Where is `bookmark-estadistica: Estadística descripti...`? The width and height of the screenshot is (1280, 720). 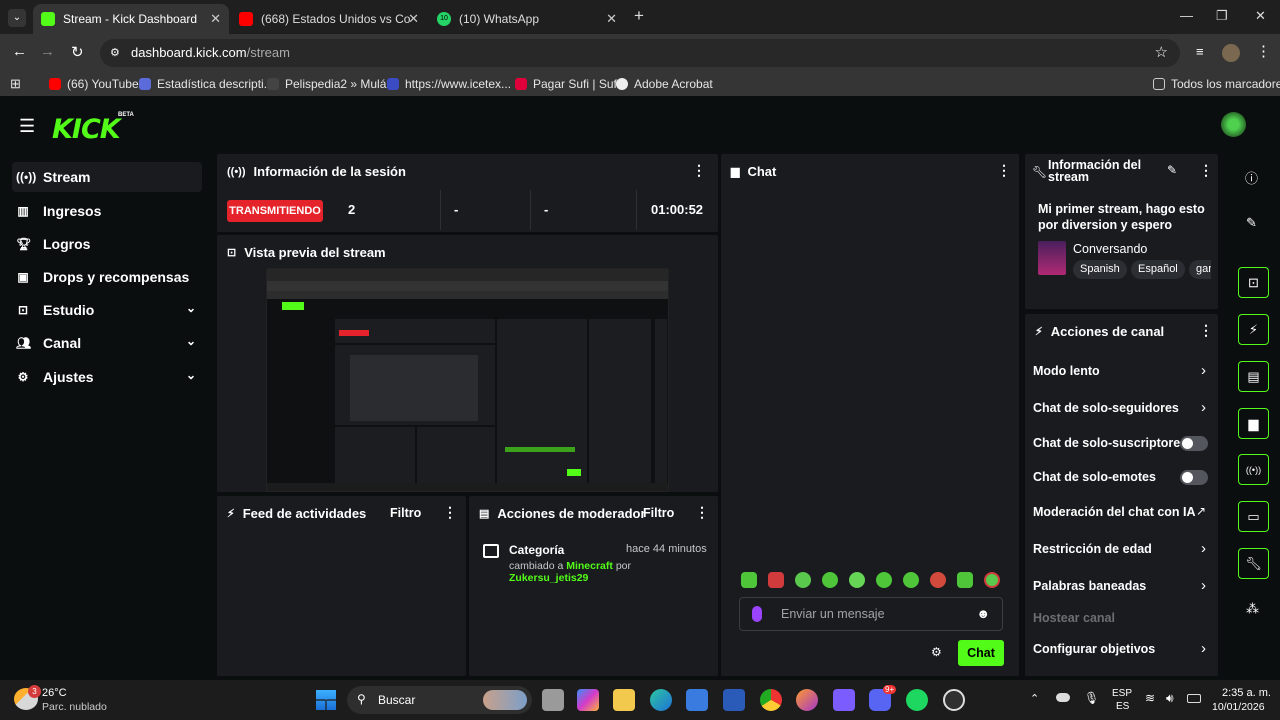 bookmark-estadistica: Estadística descripti... is located at coordinates (206, 84).